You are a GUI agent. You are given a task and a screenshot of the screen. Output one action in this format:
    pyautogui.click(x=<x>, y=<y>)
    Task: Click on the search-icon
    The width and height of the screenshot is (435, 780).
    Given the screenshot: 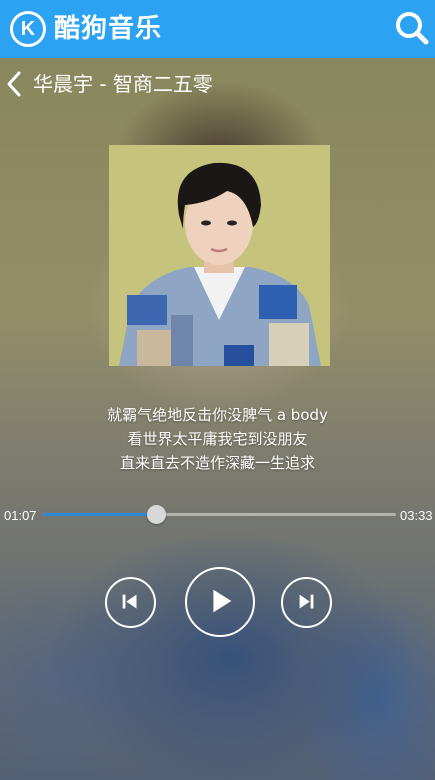 What is the action you would take?
    pyautogui.click(x=412, y=28)
    